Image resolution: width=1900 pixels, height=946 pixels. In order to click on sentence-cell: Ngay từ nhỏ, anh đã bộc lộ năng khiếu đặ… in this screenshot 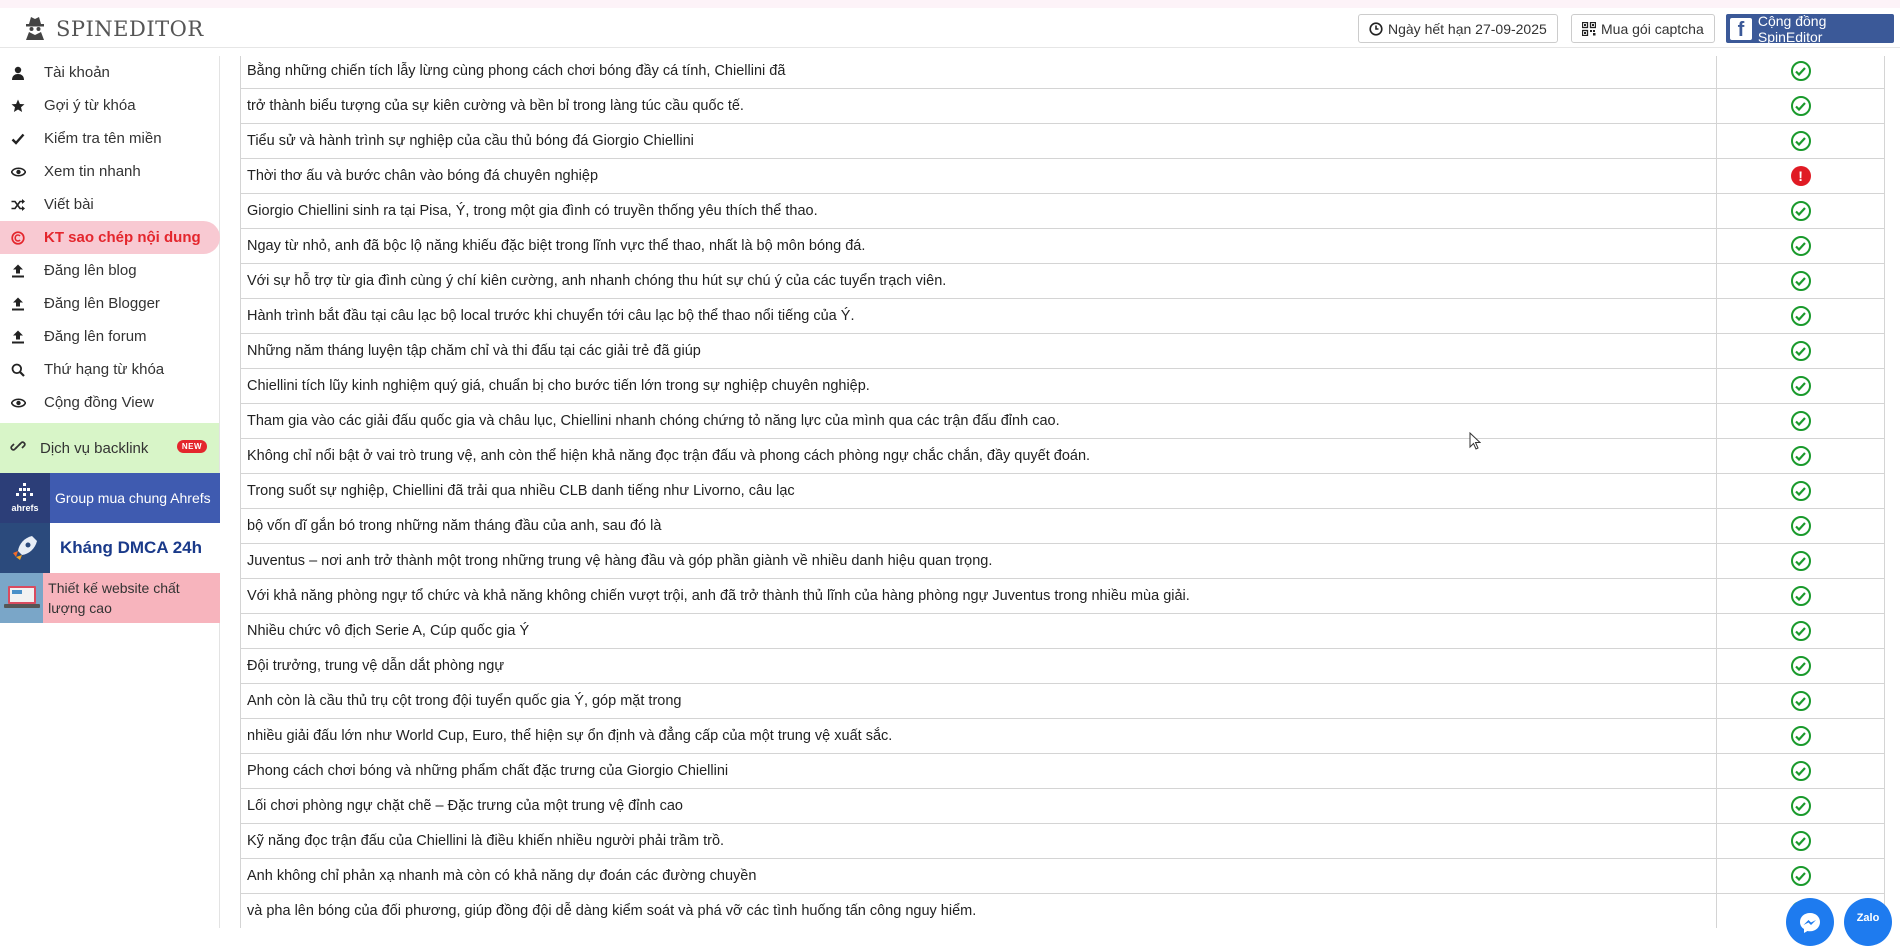, I will do `click(979, 246)`.